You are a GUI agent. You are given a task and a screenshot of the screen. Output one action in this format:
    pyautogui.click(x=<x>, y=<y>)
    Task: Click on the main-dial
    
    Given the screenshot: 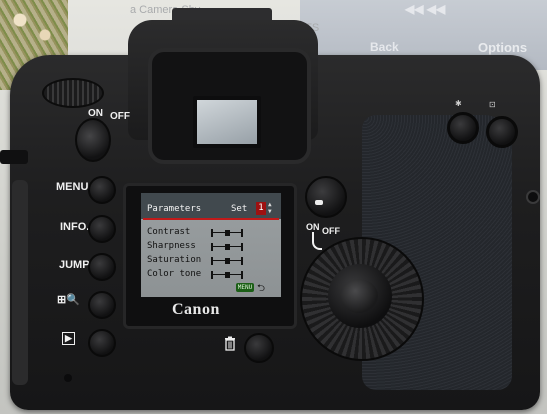 What is the action you would take?
    pyautogui.click(x=73, y=93)
    